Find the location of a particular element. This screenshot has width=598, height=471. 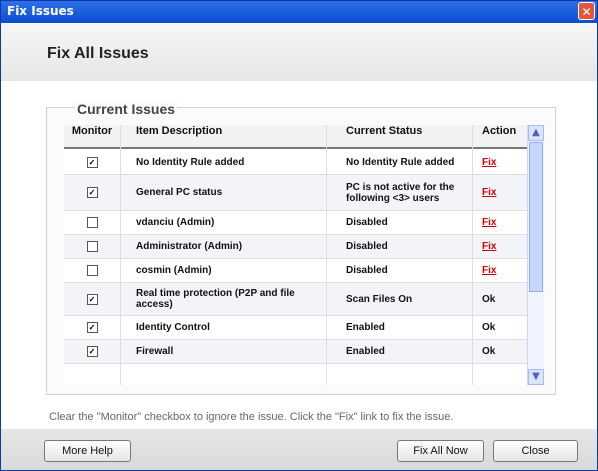

column-header-item-description: Item Description is located at coordinates (226, 136).